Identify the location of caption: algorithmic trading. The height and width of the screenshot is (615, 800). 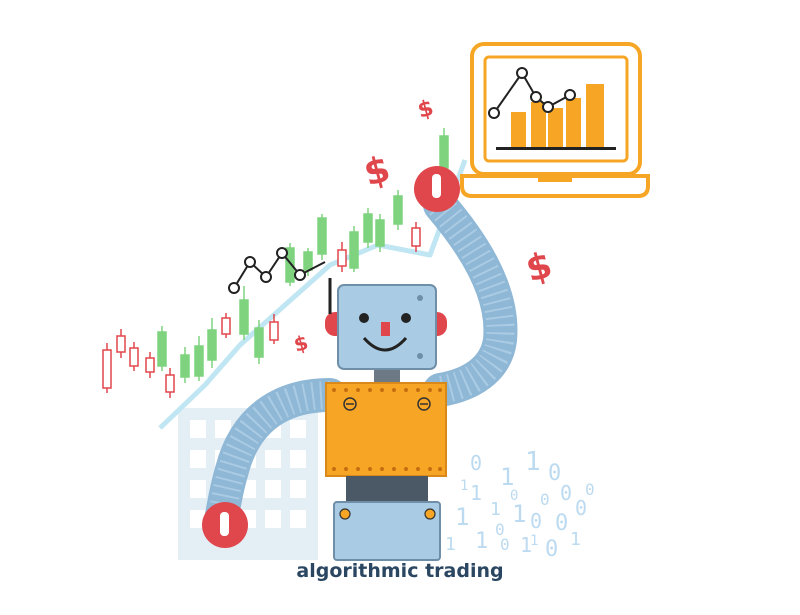
(400, 571).